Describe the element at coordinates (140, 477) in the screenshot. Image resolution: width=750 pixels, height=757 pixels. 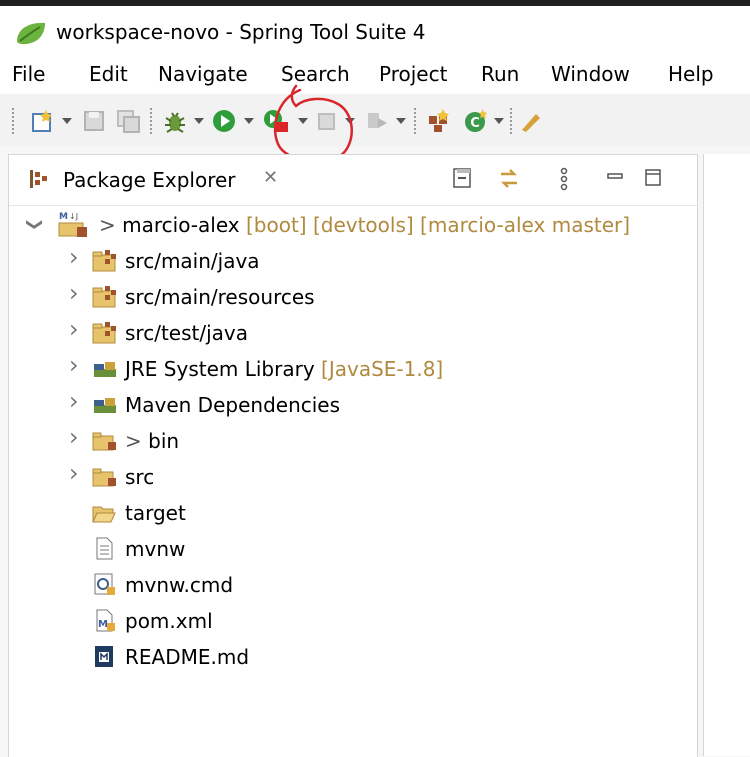
I see `tree-item-label: src` at that location.